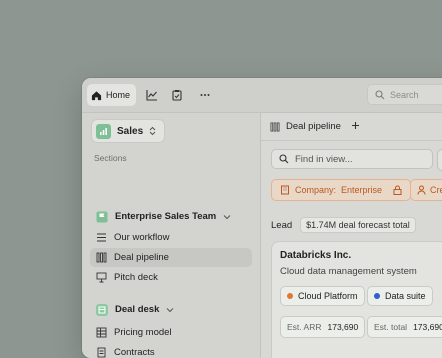 The width and height of the screenshot is (442, 358). Describe the element at coordinates (171, 257) in the screenshot. I see `sidebar-item-deal-pipeline: Deal pipeline` at that location.